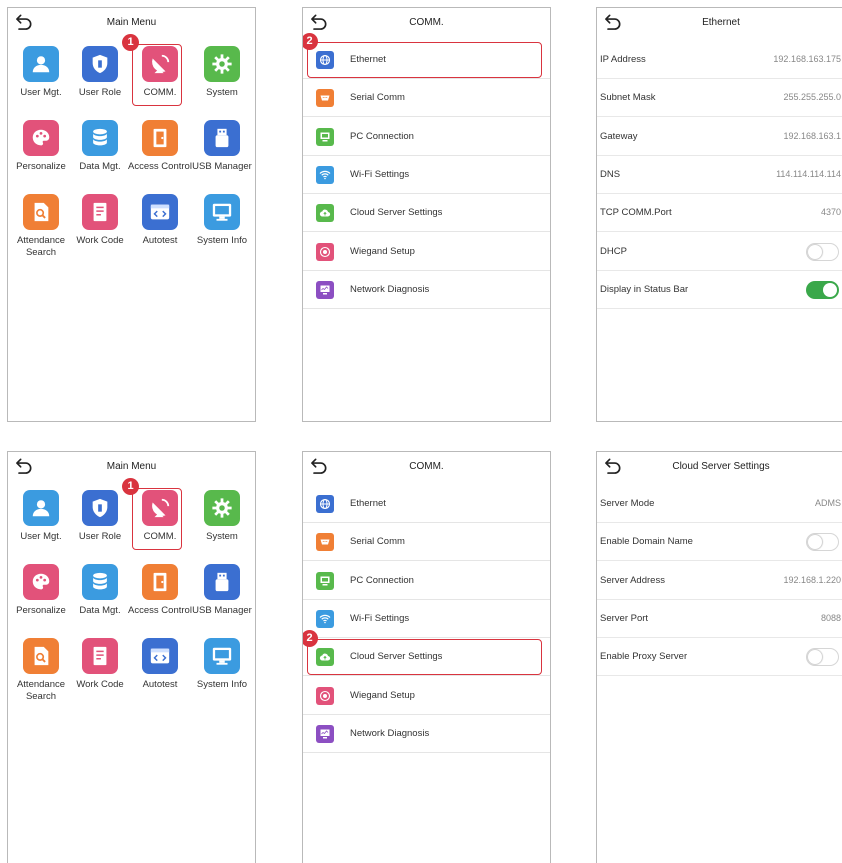 The width and height of the screenshot is (842, 863). What do you see at coordinates (613, 251) in the screenshot?
I see `setting-label: DHCP` at bounding box center [613, 251].